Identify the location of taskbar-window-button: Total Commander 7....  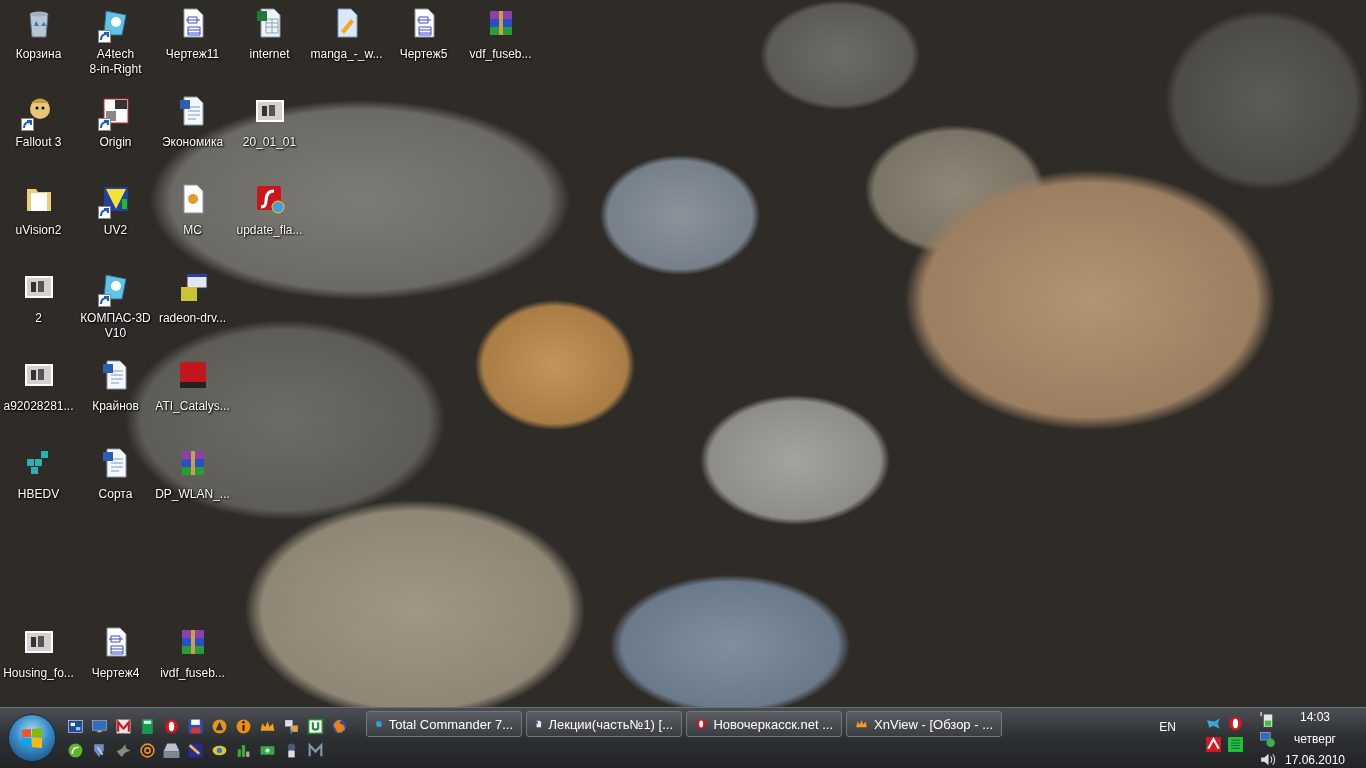
(444, 724).